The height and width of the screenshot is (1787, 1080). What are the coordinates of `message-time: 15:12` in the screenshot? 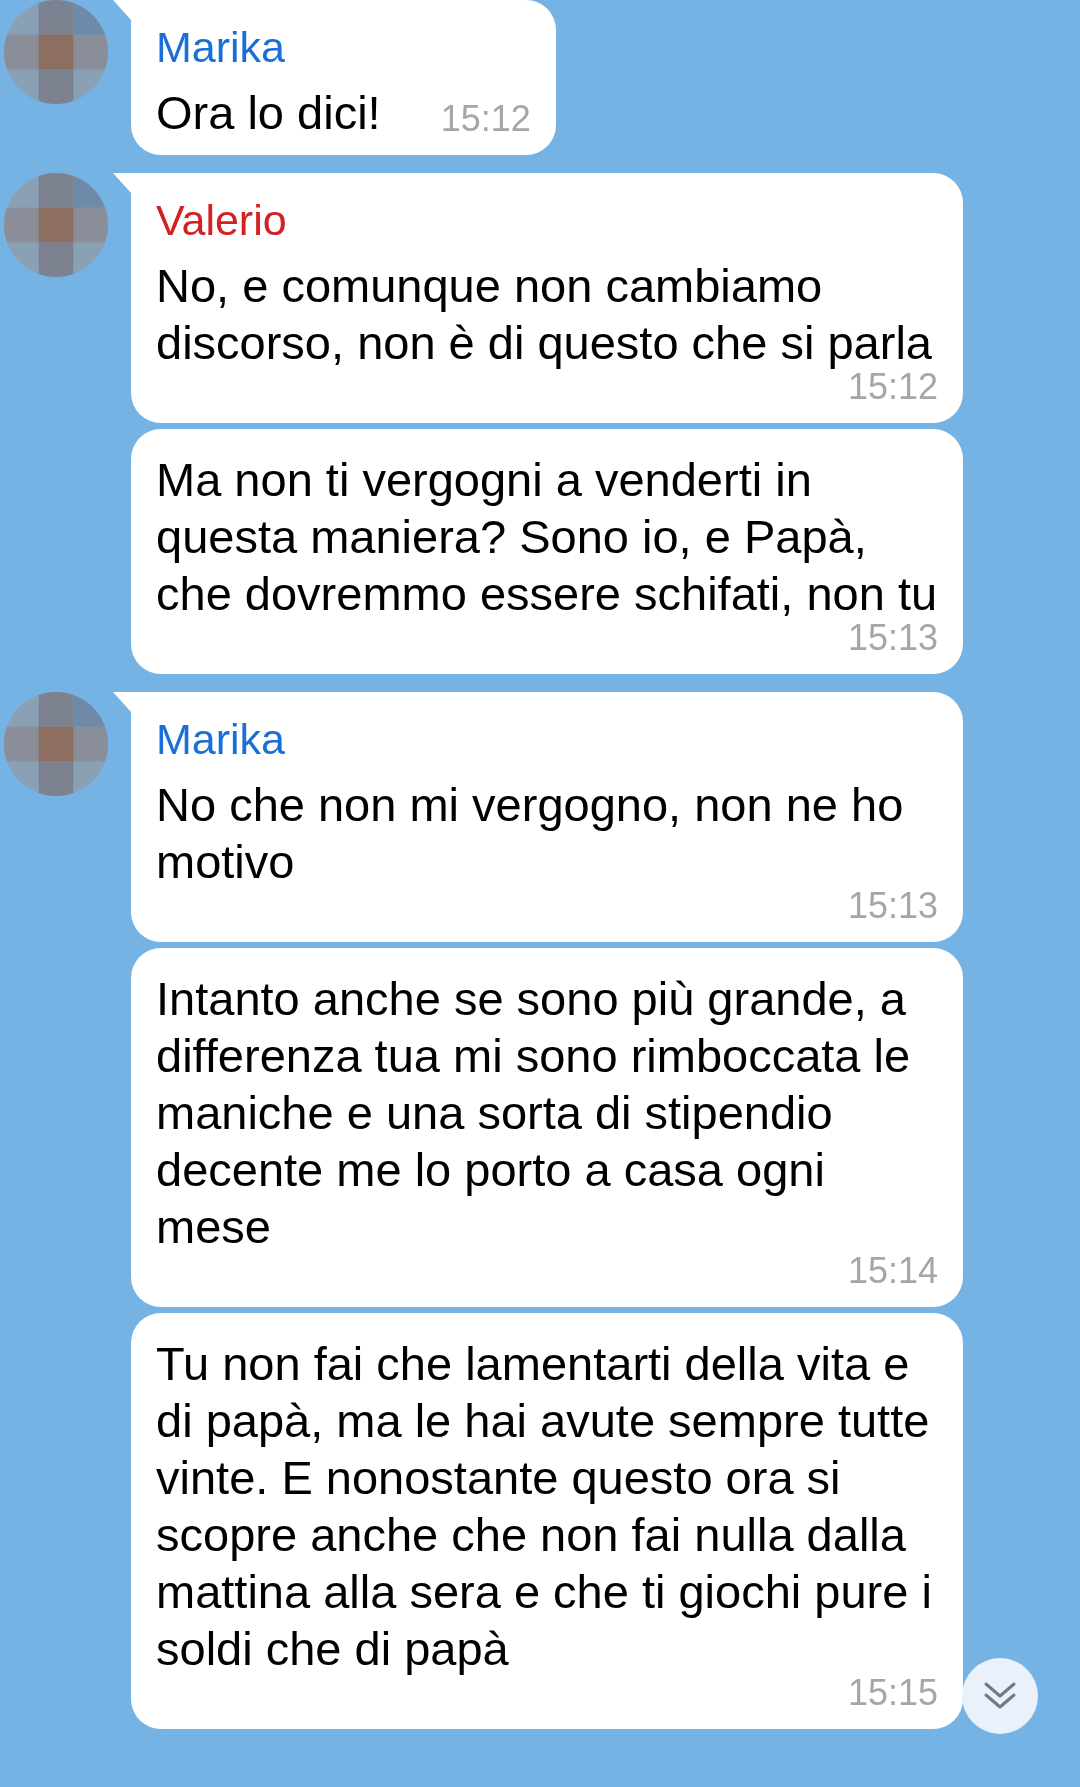 It's located at (485, 119).